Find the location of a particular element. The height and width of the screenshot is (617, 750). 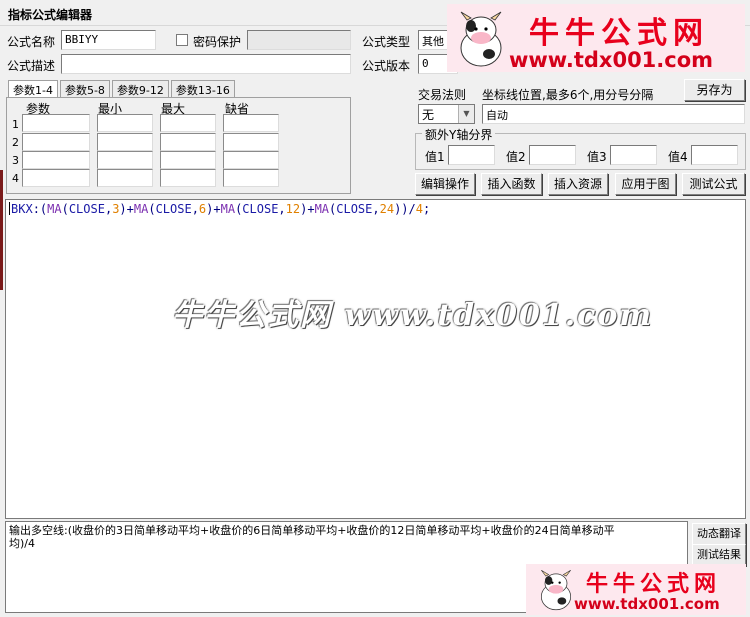

yaxis-label-4: 值4 is located at coordinates (678, 157).